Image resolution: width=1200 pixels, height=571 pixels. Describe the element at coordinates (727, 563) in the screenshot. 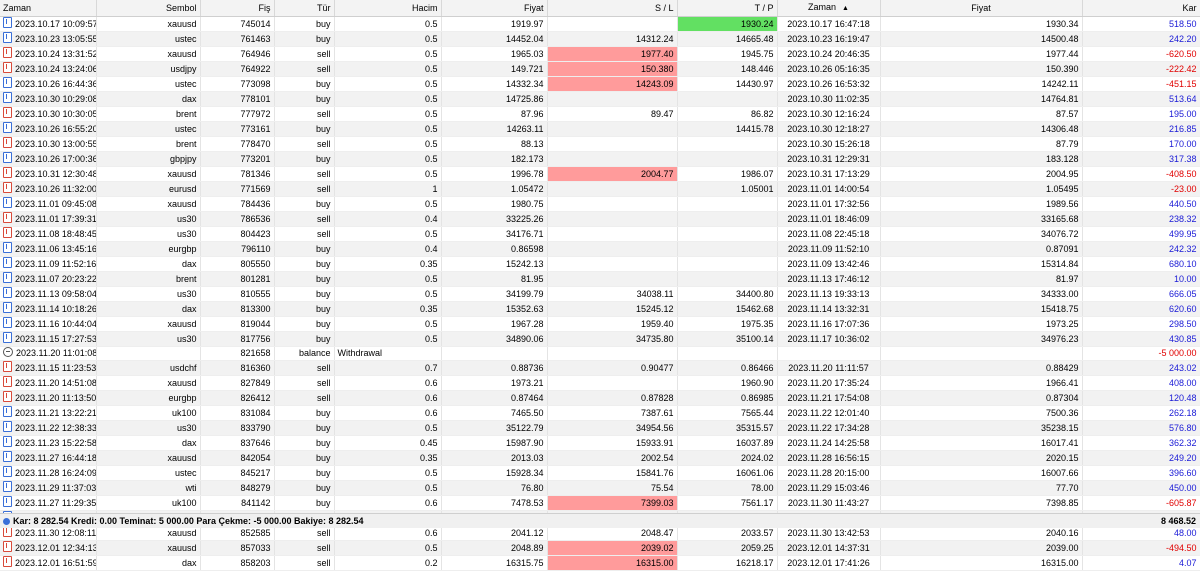

I see `cell-tp: 16218.17` at that location.